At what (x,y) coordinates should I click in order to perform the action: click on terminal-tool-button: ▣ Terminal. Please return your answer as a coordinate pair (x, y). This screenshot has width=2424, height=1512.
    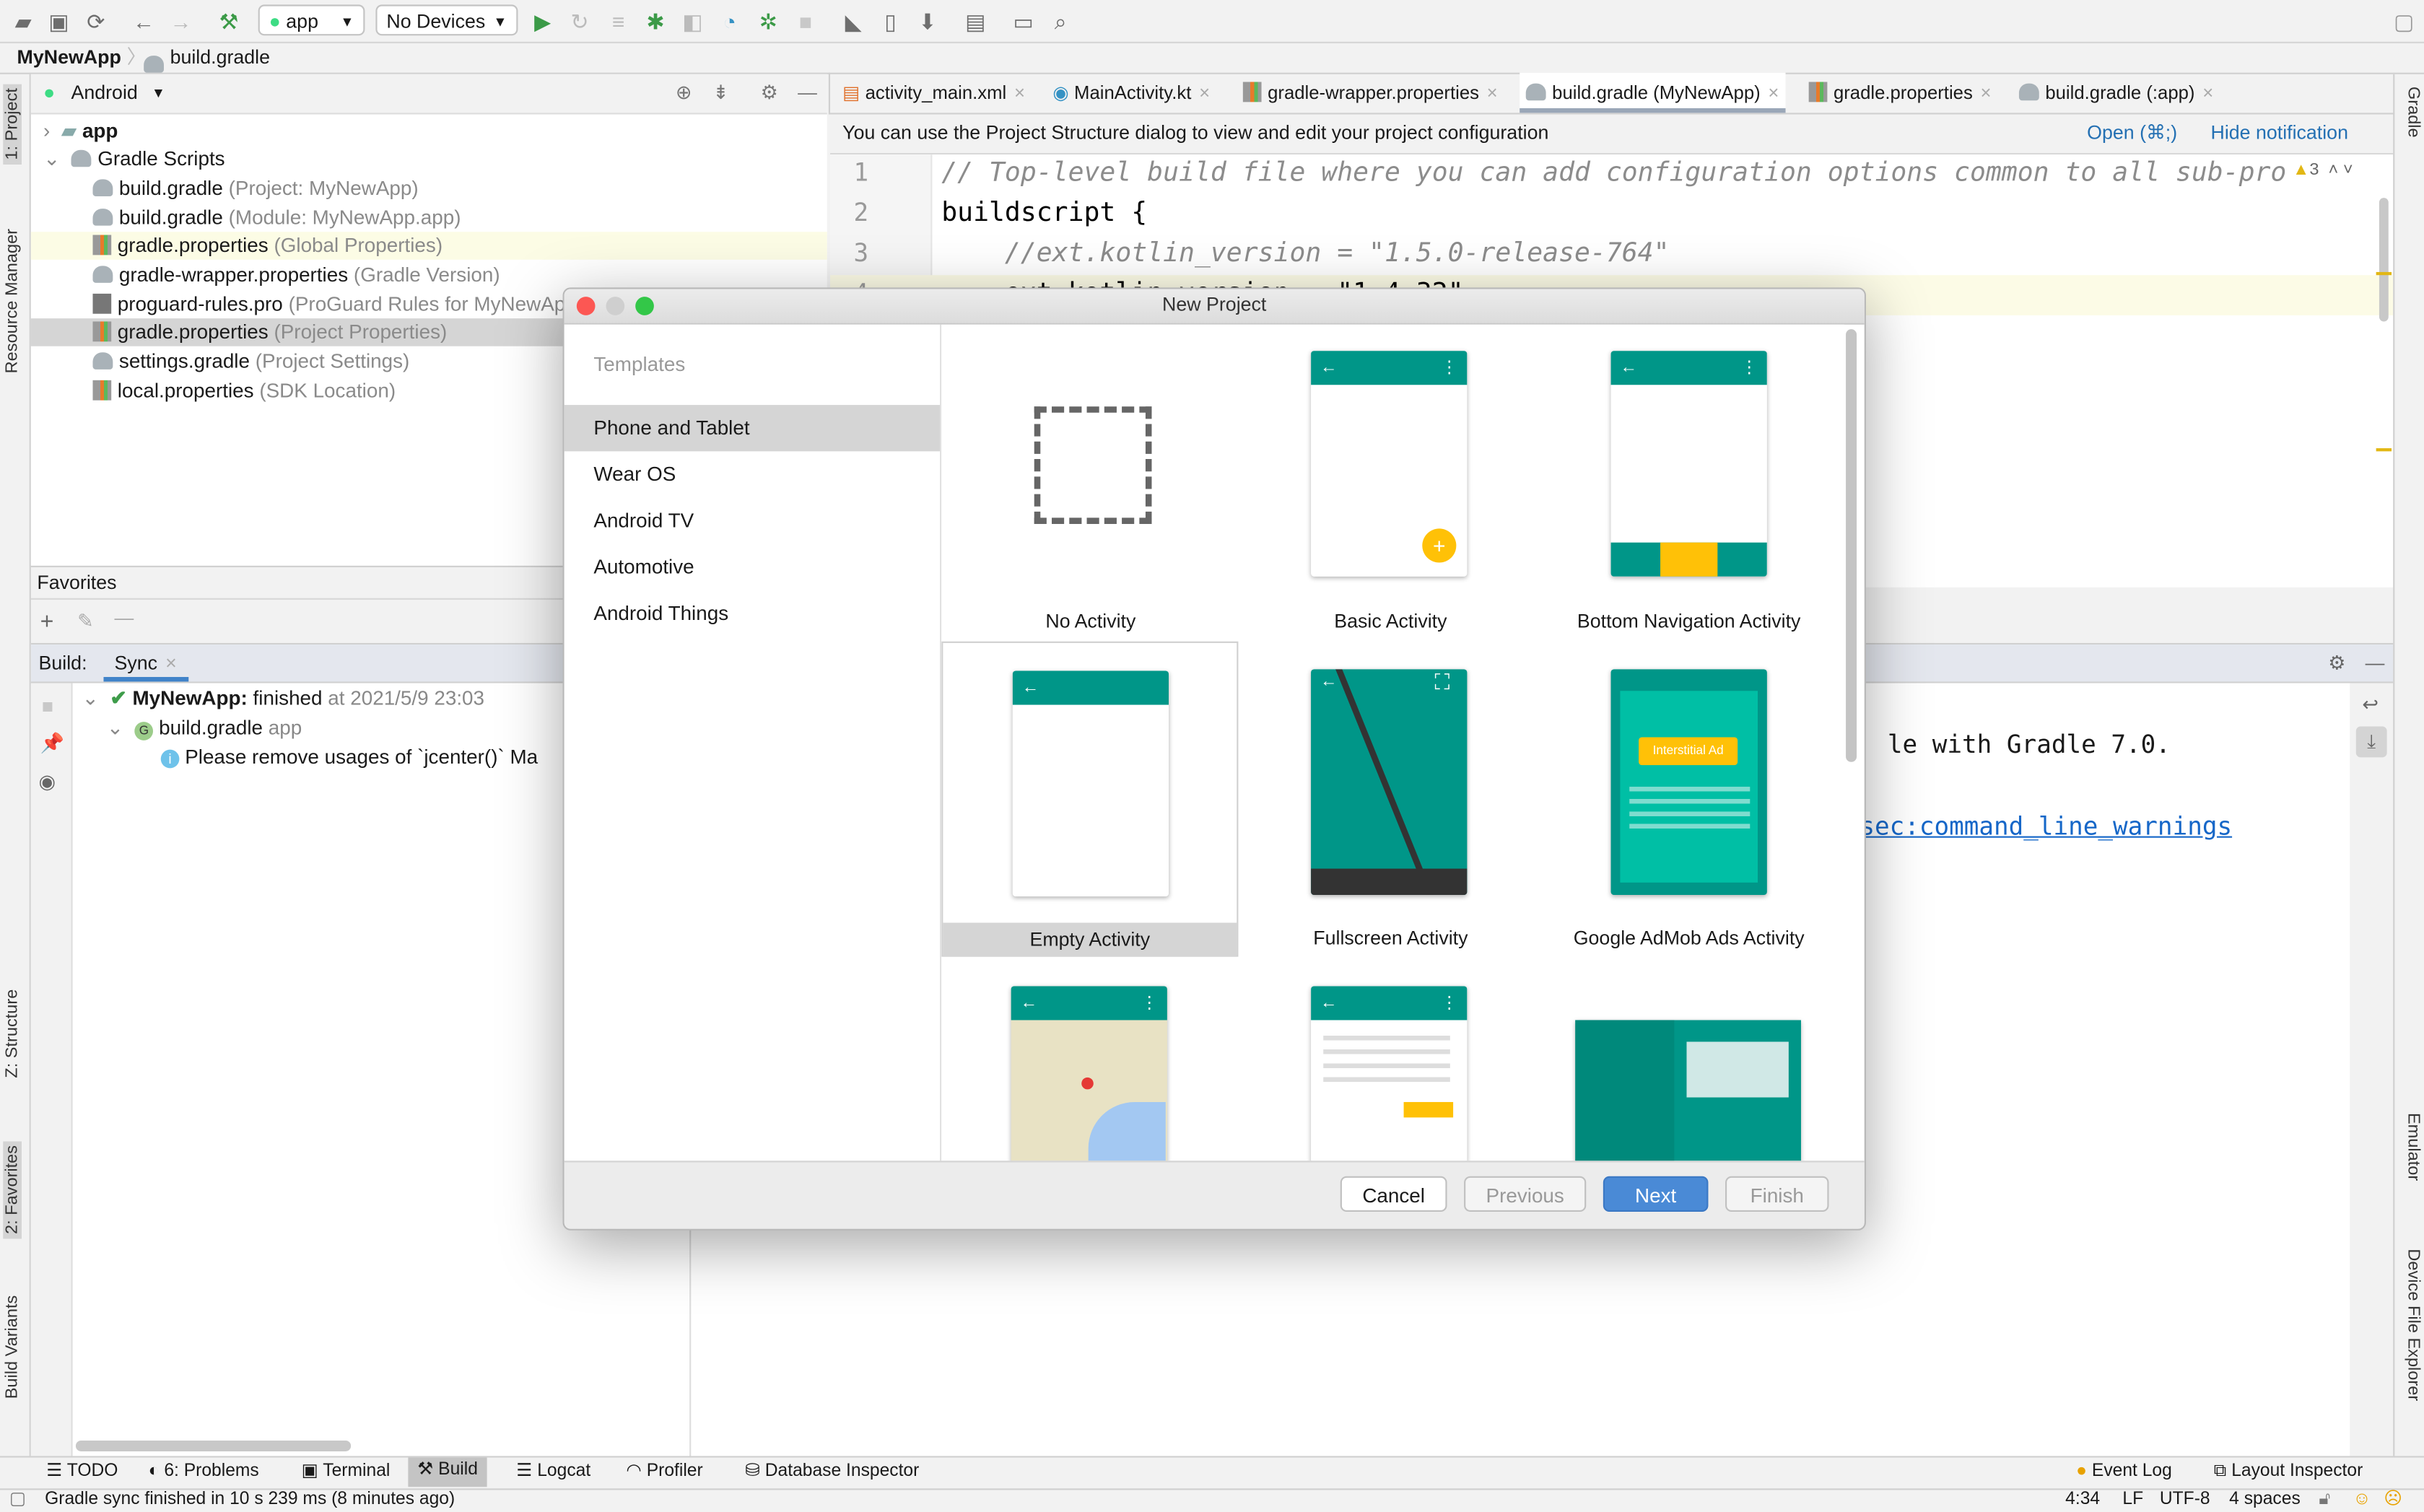
    Looking at the image, I should click on (346, 1472).